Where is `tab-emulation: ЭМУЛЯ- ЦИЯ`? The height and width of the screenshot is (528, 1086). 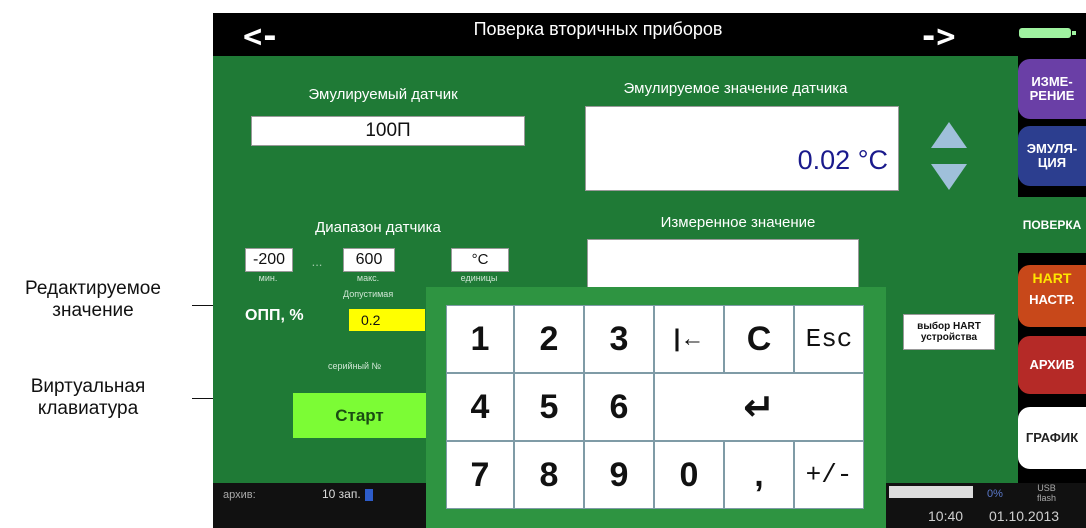
tab-emulation: ЭМУЛЯ- ЦИЯ is located at coordinates (1052, 156).